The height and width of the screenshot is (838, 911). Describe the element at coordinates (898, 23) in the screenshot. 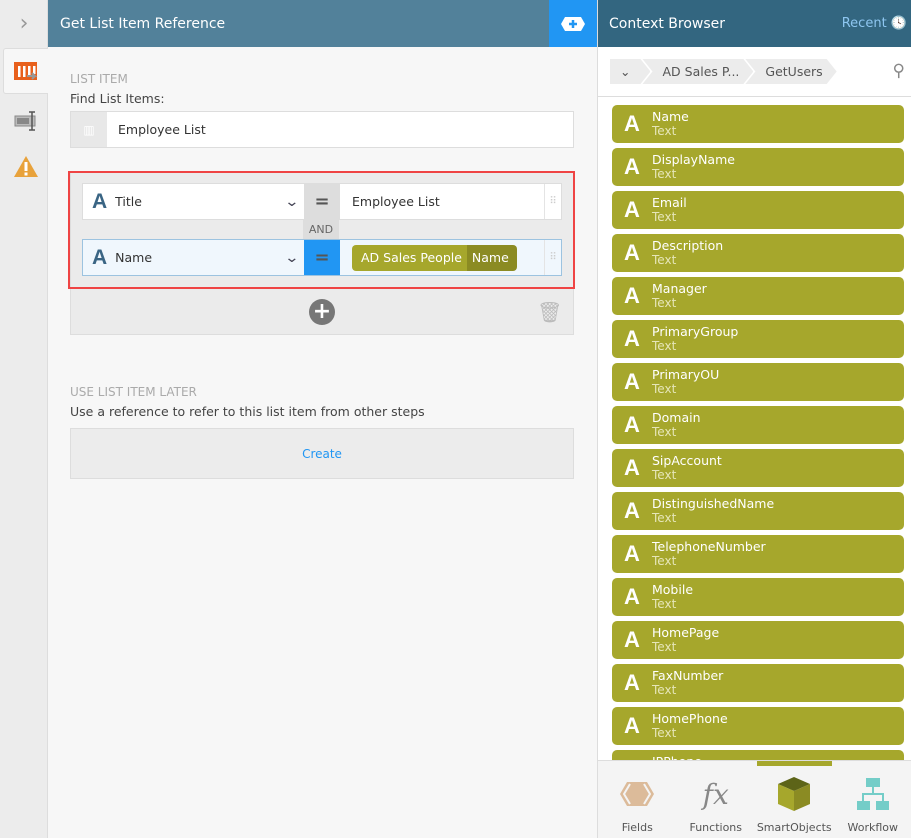

I see `clock-icon: 🕓` at that location.